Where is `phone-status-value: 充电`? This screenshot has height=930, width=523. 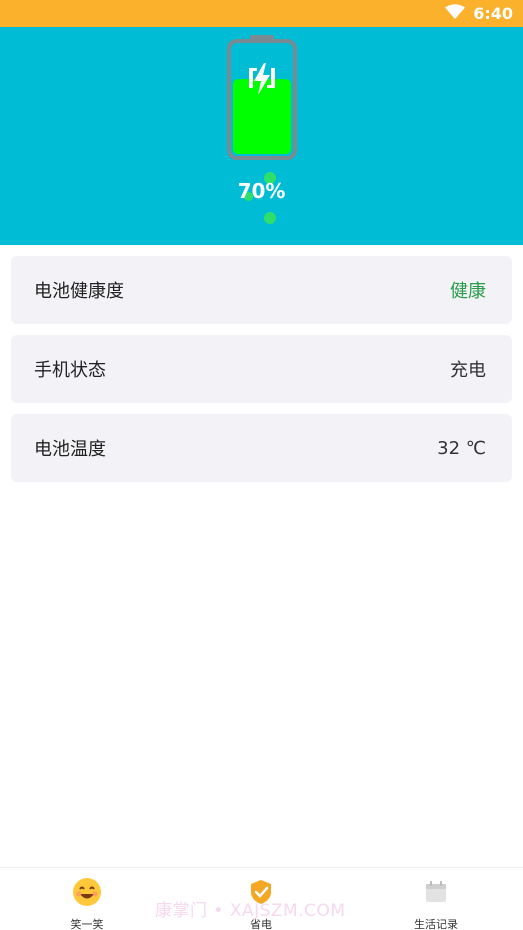
phone-status-value: 充电 is located at coordinates (468, 370).